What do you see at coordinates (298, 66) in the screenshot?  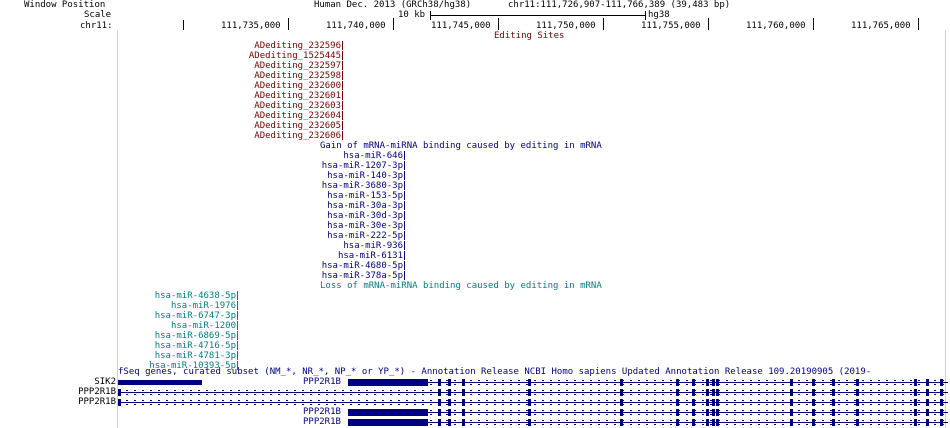 I see `editing-site-item: ADediting_232597` at bounding box center [298, 66].